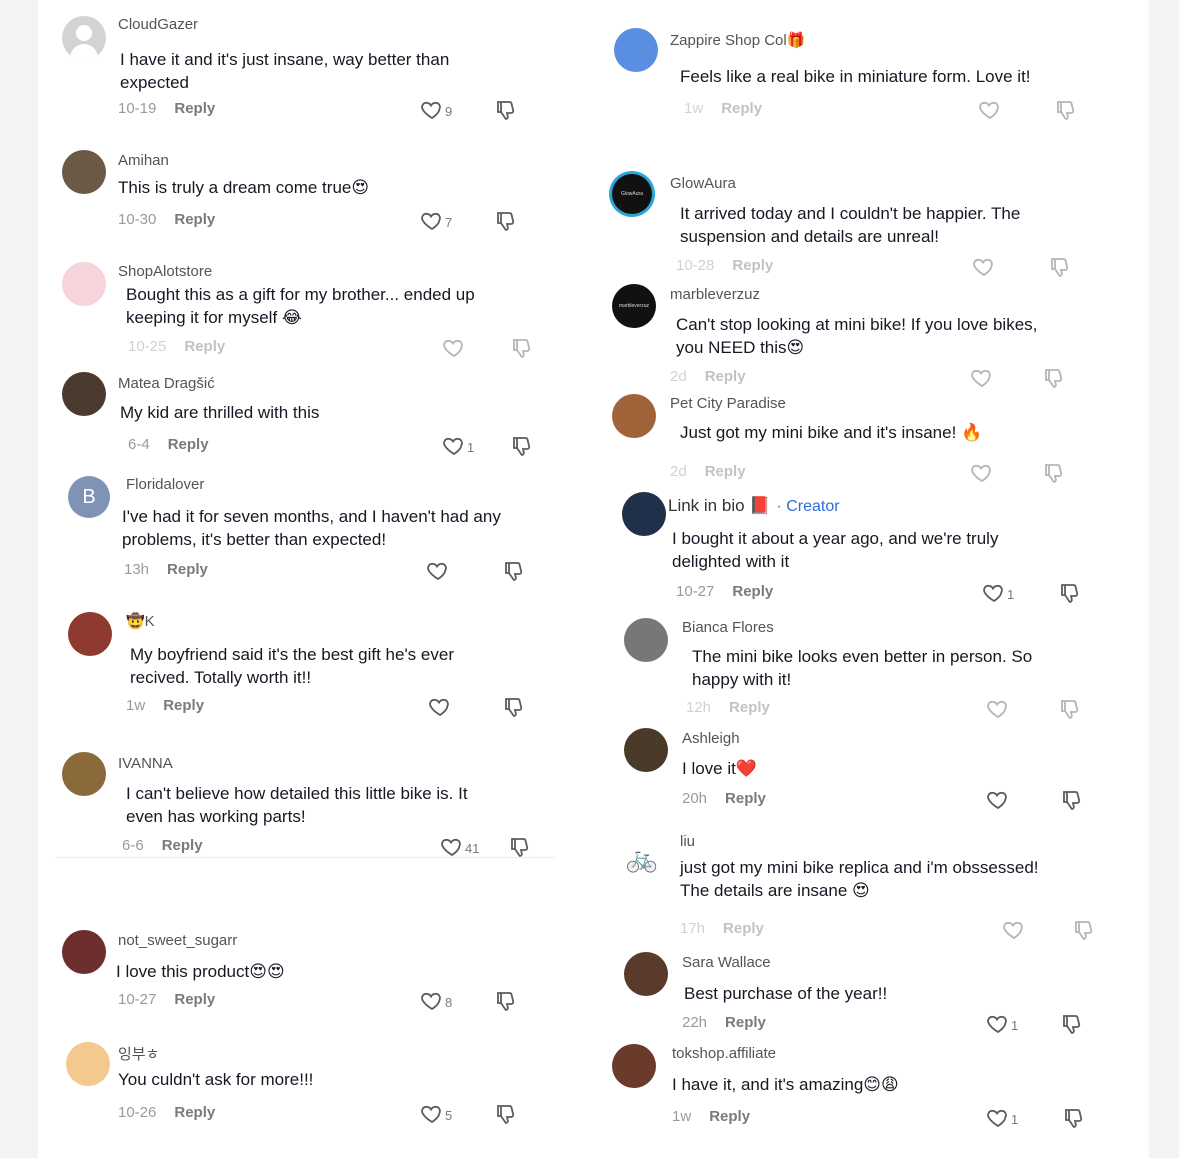 The image size is (1179, 1158). I want to click on username-text: not_sweet_sugarr, so click(177, 940).